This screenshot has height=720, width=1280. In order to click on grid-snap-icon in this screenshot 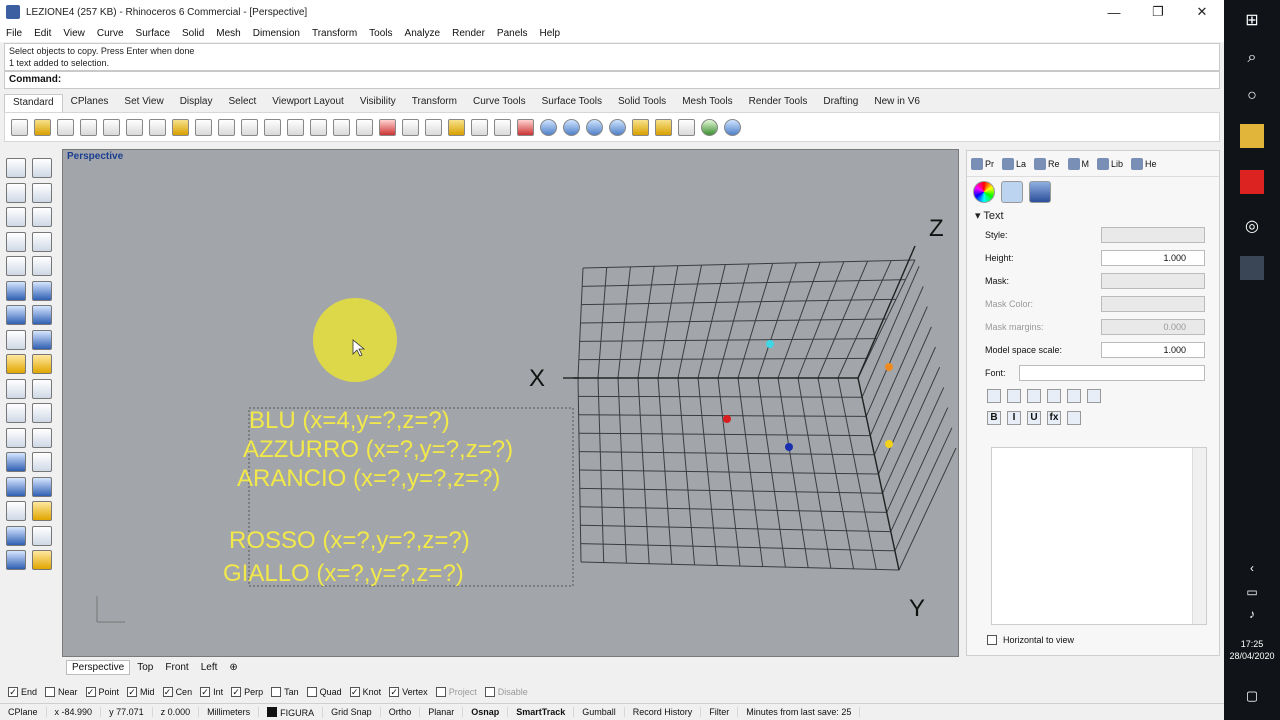, I will do `click(410, 127)`.